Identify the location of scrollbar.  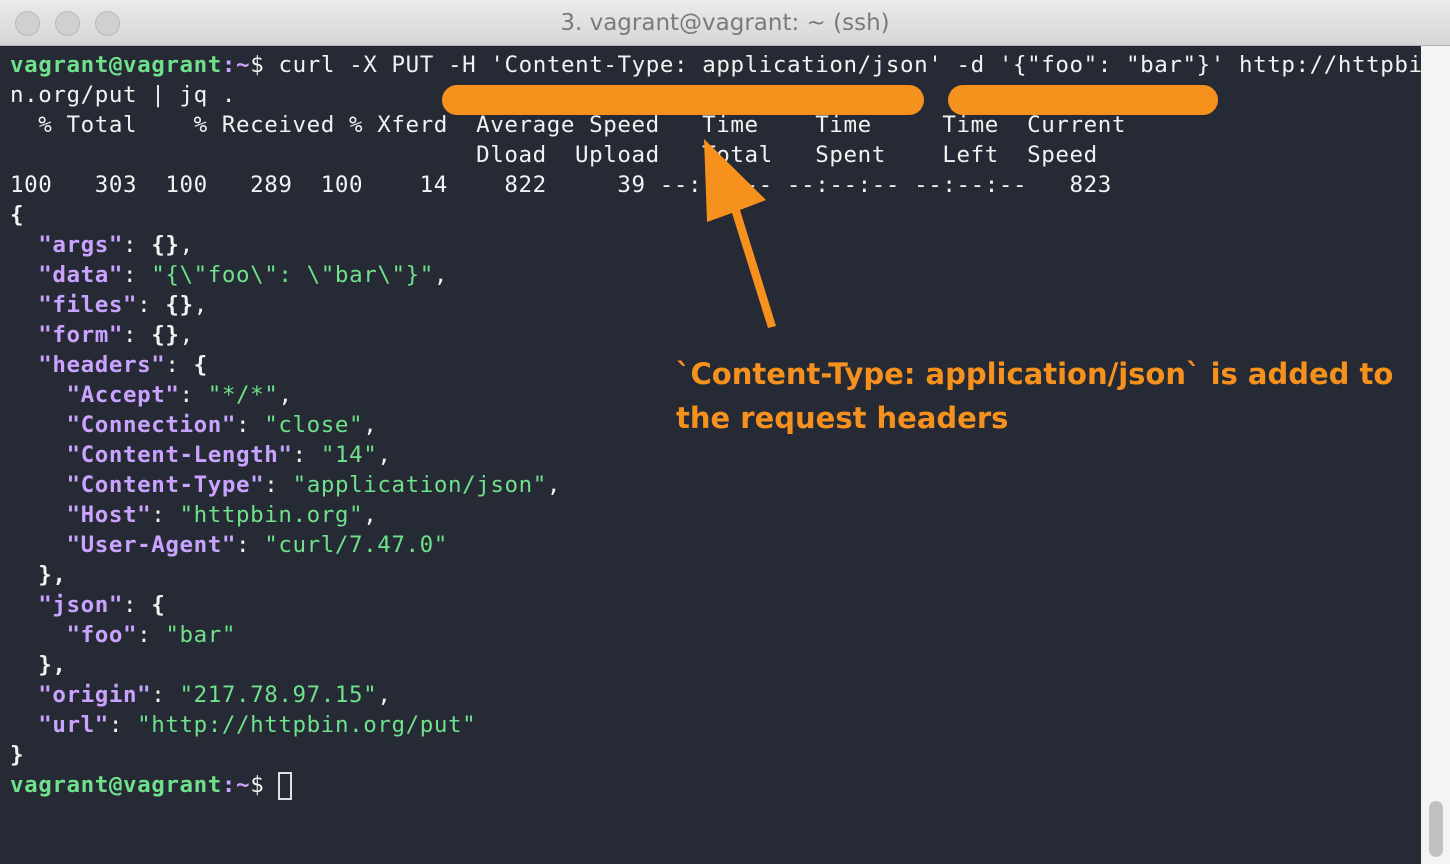
(1435, 455).